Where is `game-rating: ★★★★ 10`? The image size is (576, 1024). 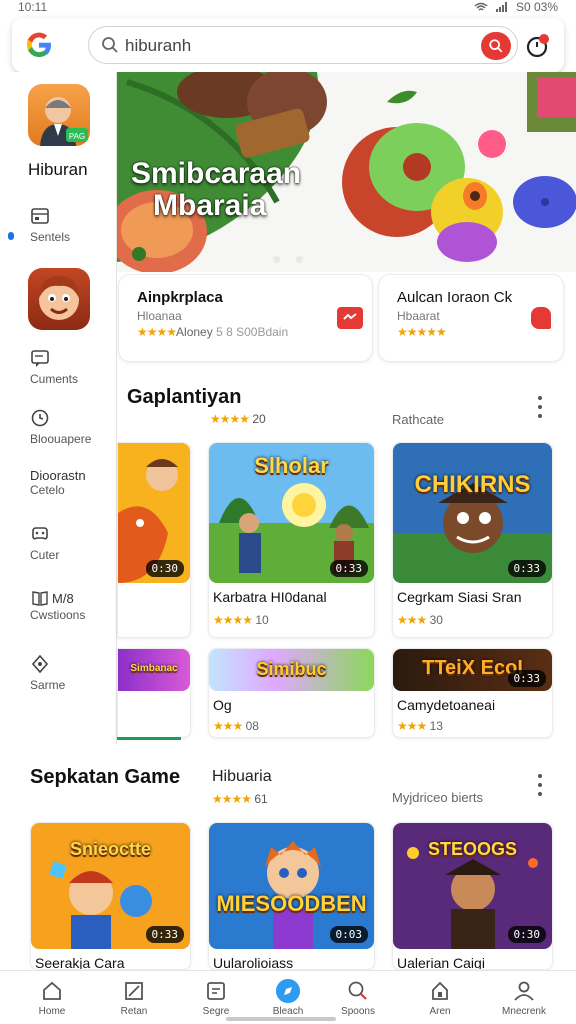 game-rating: ★★★★ 10 is located at coordinates (241, 620).